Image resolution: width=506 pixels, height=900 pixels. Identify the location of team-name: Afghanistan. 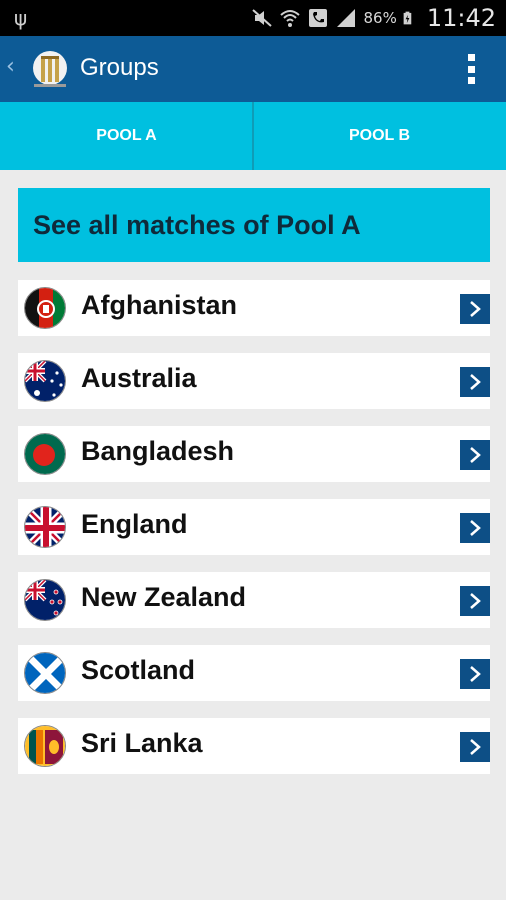
(159, 305).